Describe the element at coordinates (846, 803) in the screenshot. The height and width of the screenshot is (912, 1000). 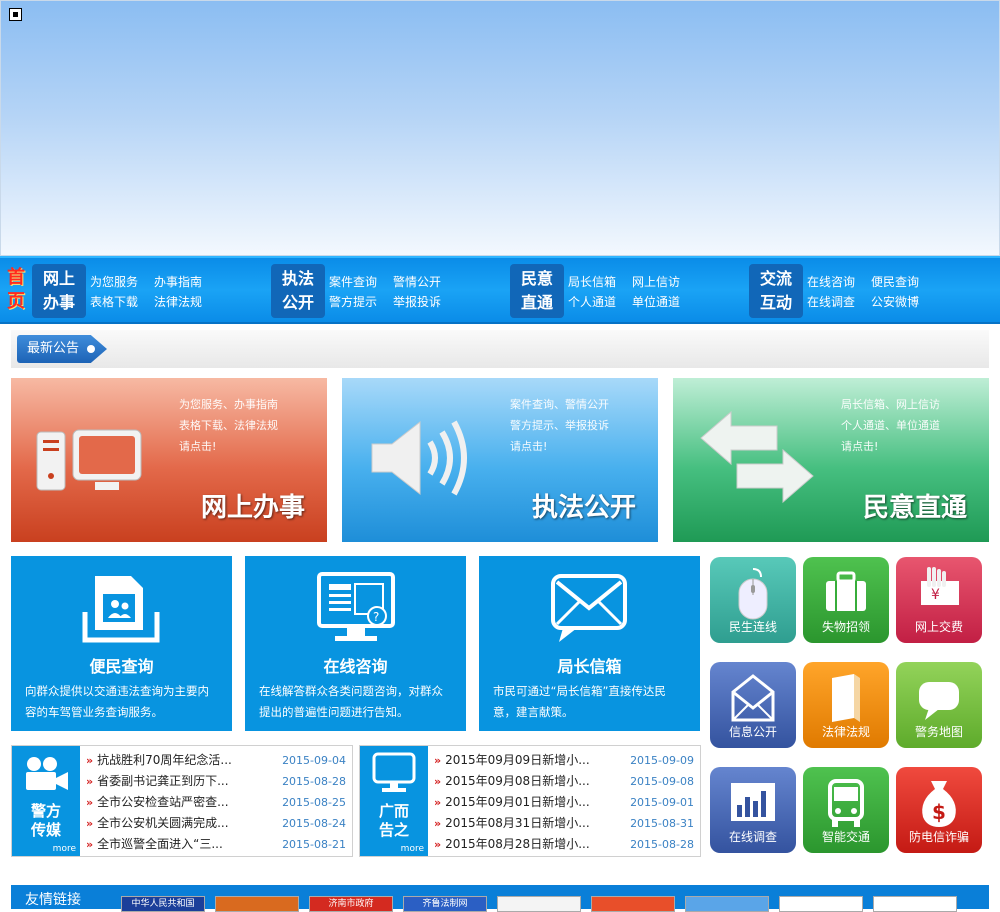
I see `bus-icon` at that location.